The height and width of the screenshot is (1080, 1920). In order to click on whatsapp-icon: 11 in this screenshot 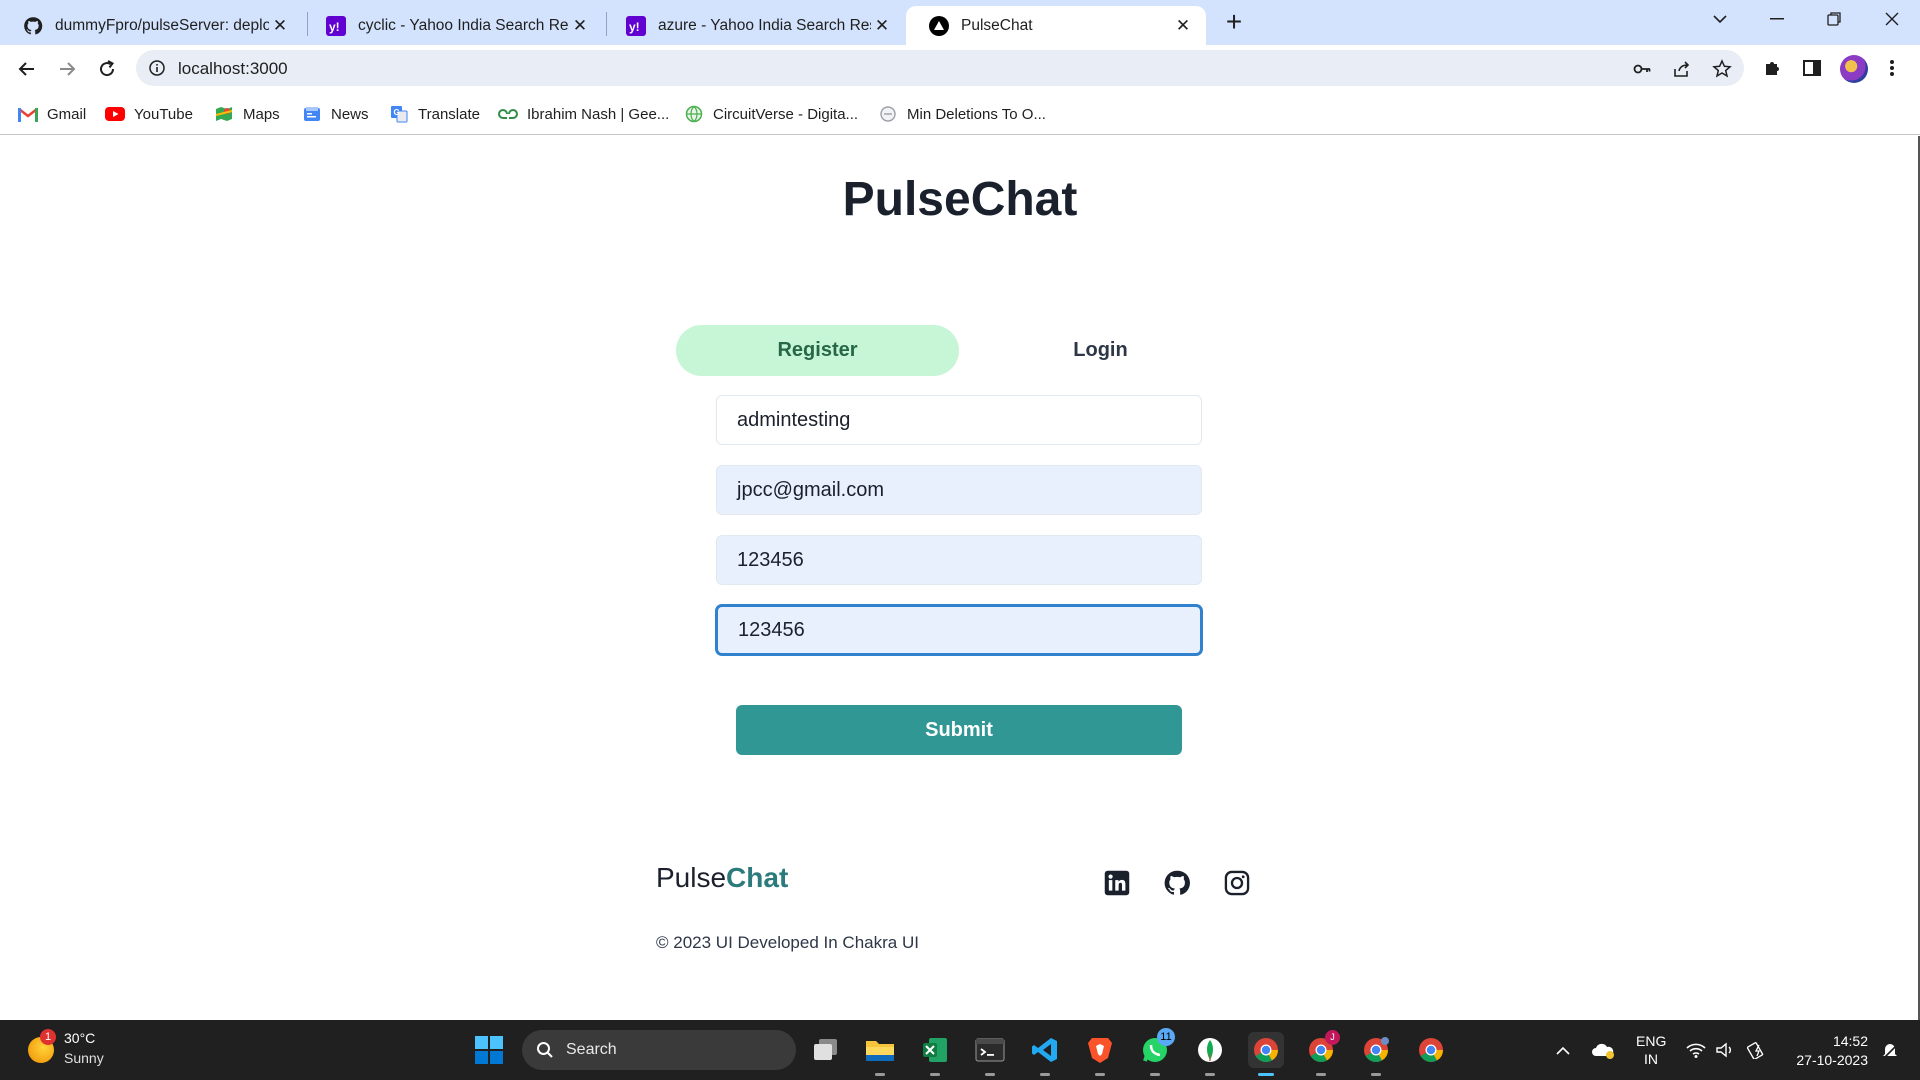, I will do `click(1156, 1052)`.